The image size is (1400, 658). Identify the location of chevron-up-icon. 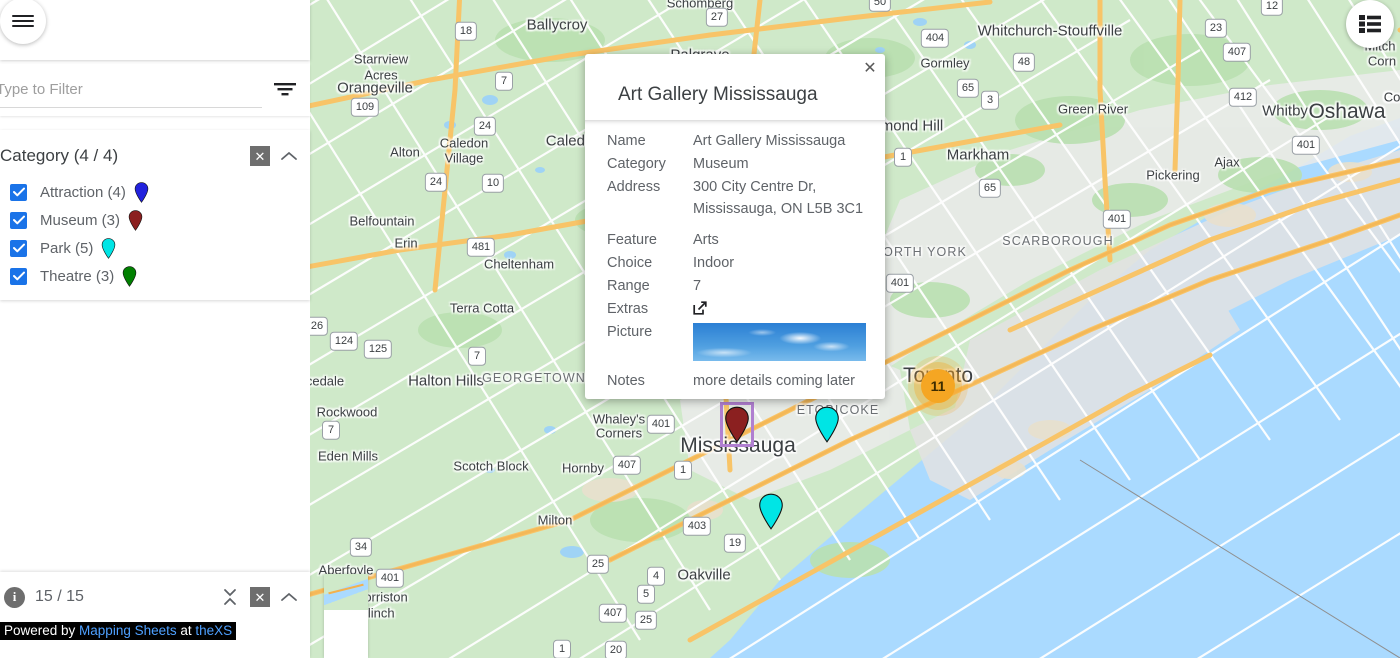
(289, 596).